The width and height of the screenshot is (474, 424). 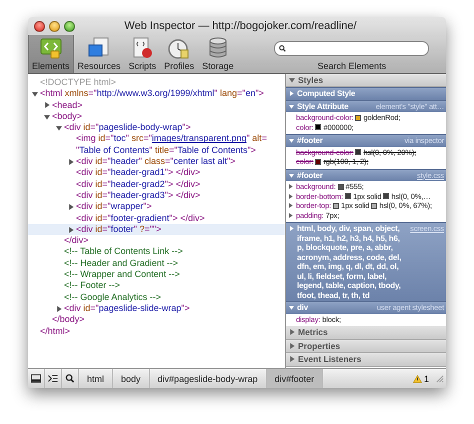 I want to click on dom-row: <!-- Header and Gradient -->, so click(x=156, y=264).